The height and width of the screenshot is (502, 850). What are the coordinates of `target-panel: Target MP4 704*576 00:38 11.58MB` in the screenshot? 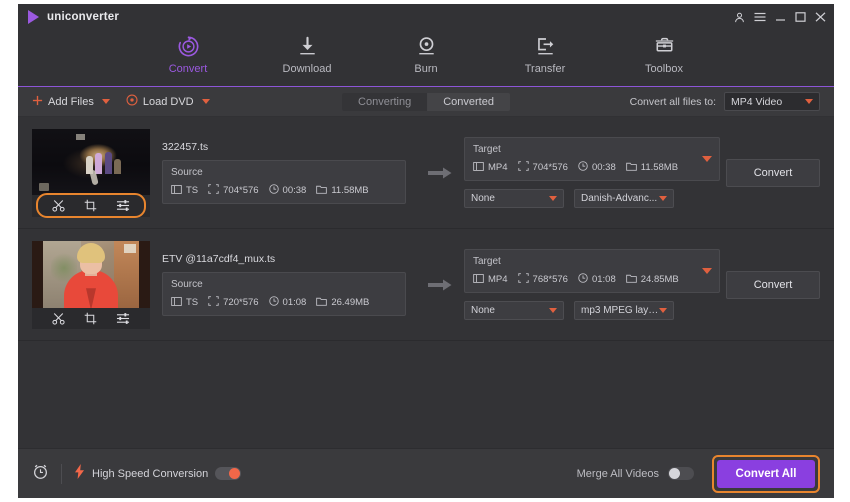 It's located at (592, 159).